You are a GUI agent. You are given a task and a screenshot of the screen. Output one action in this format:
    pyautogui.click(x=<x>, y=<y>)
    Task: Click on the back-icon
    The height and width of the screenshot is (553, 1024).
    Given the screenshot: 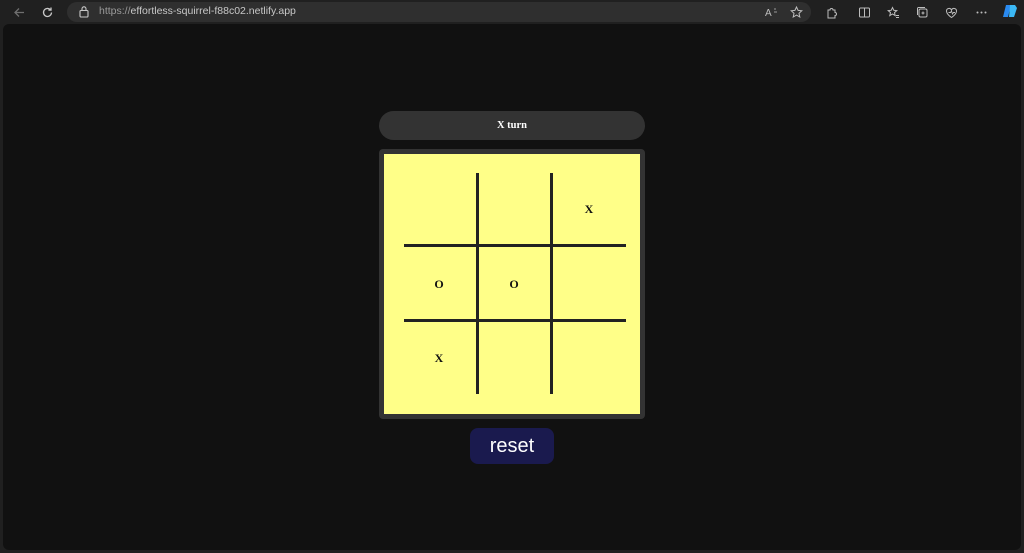 What is the action you would take?
    pyautogui.click(x=19, y=12)
    